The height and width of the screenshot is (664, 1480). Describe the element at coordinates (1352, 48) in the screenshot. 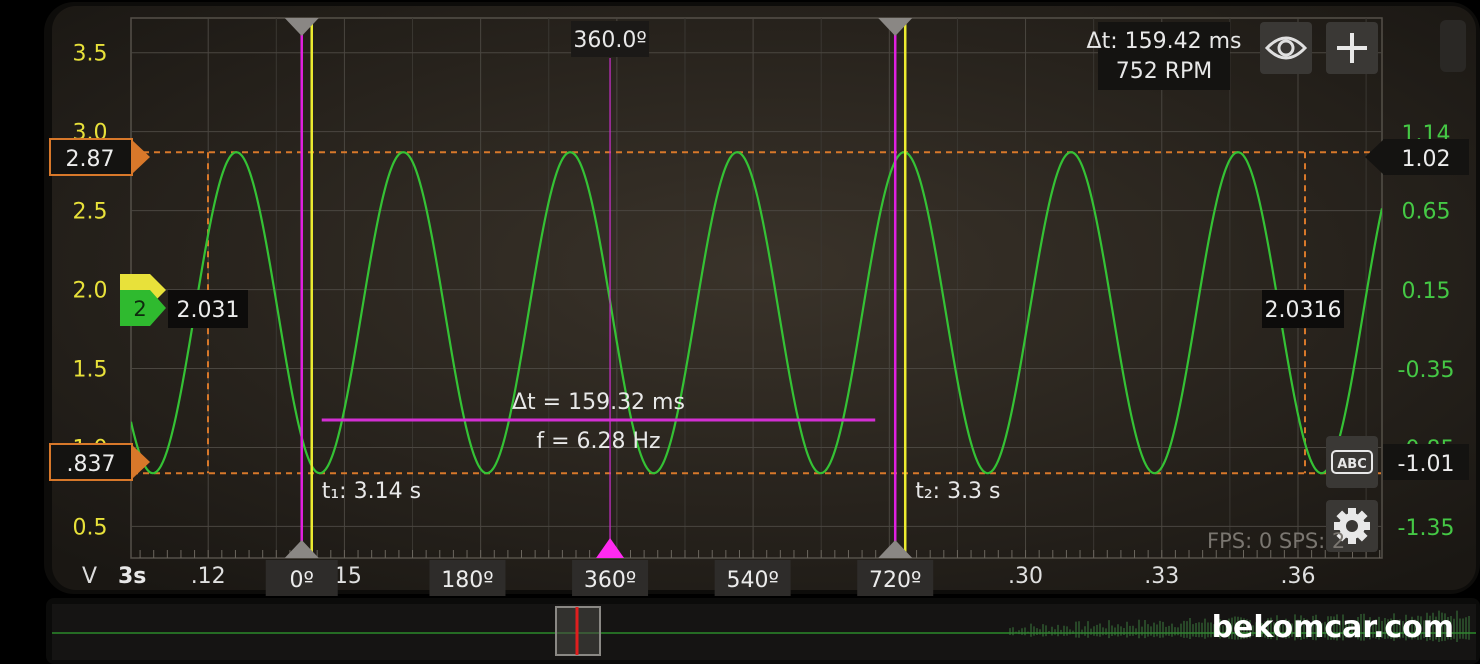

I see `add-button` at that location.